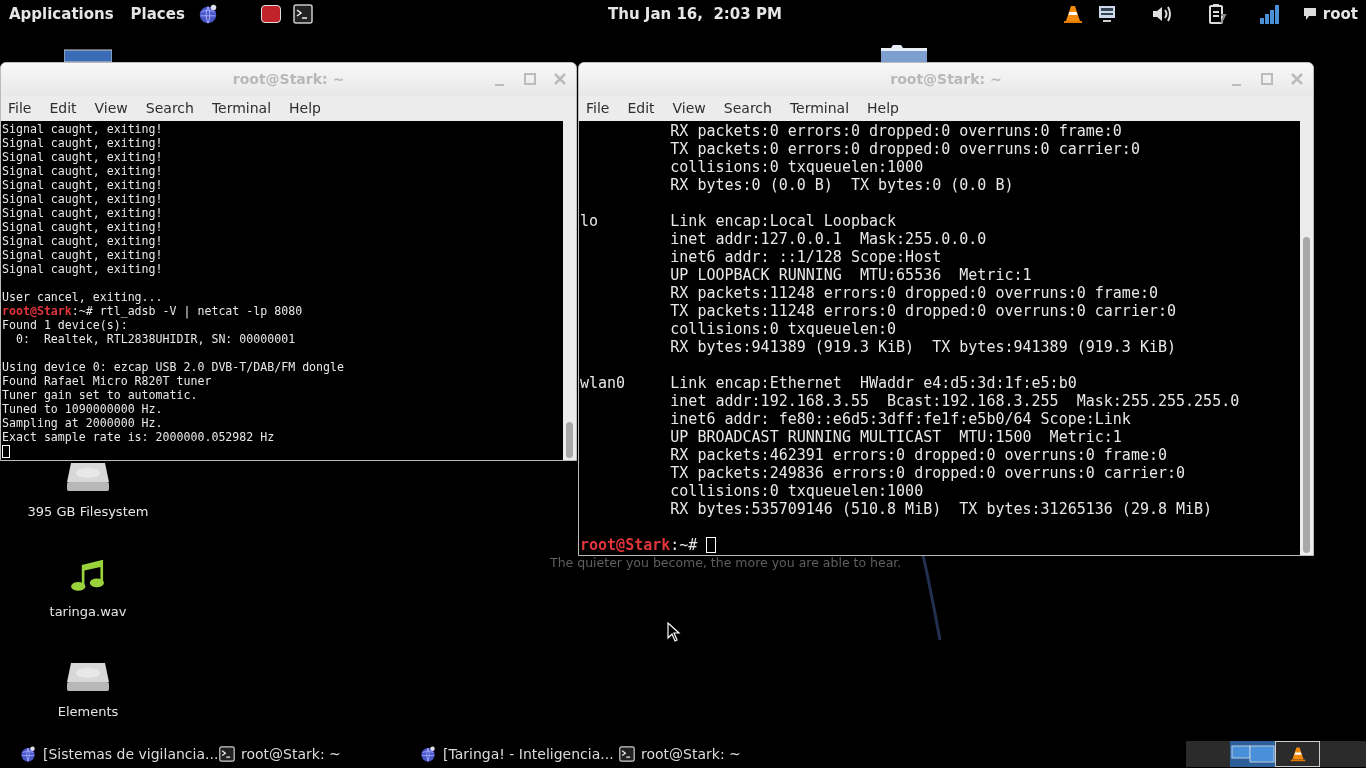 The height and width of the screenshot is (768, 1366). Describe the element at coordinates (1269, 14) in the screenshot. I see `signal-bars-icon` at that location.